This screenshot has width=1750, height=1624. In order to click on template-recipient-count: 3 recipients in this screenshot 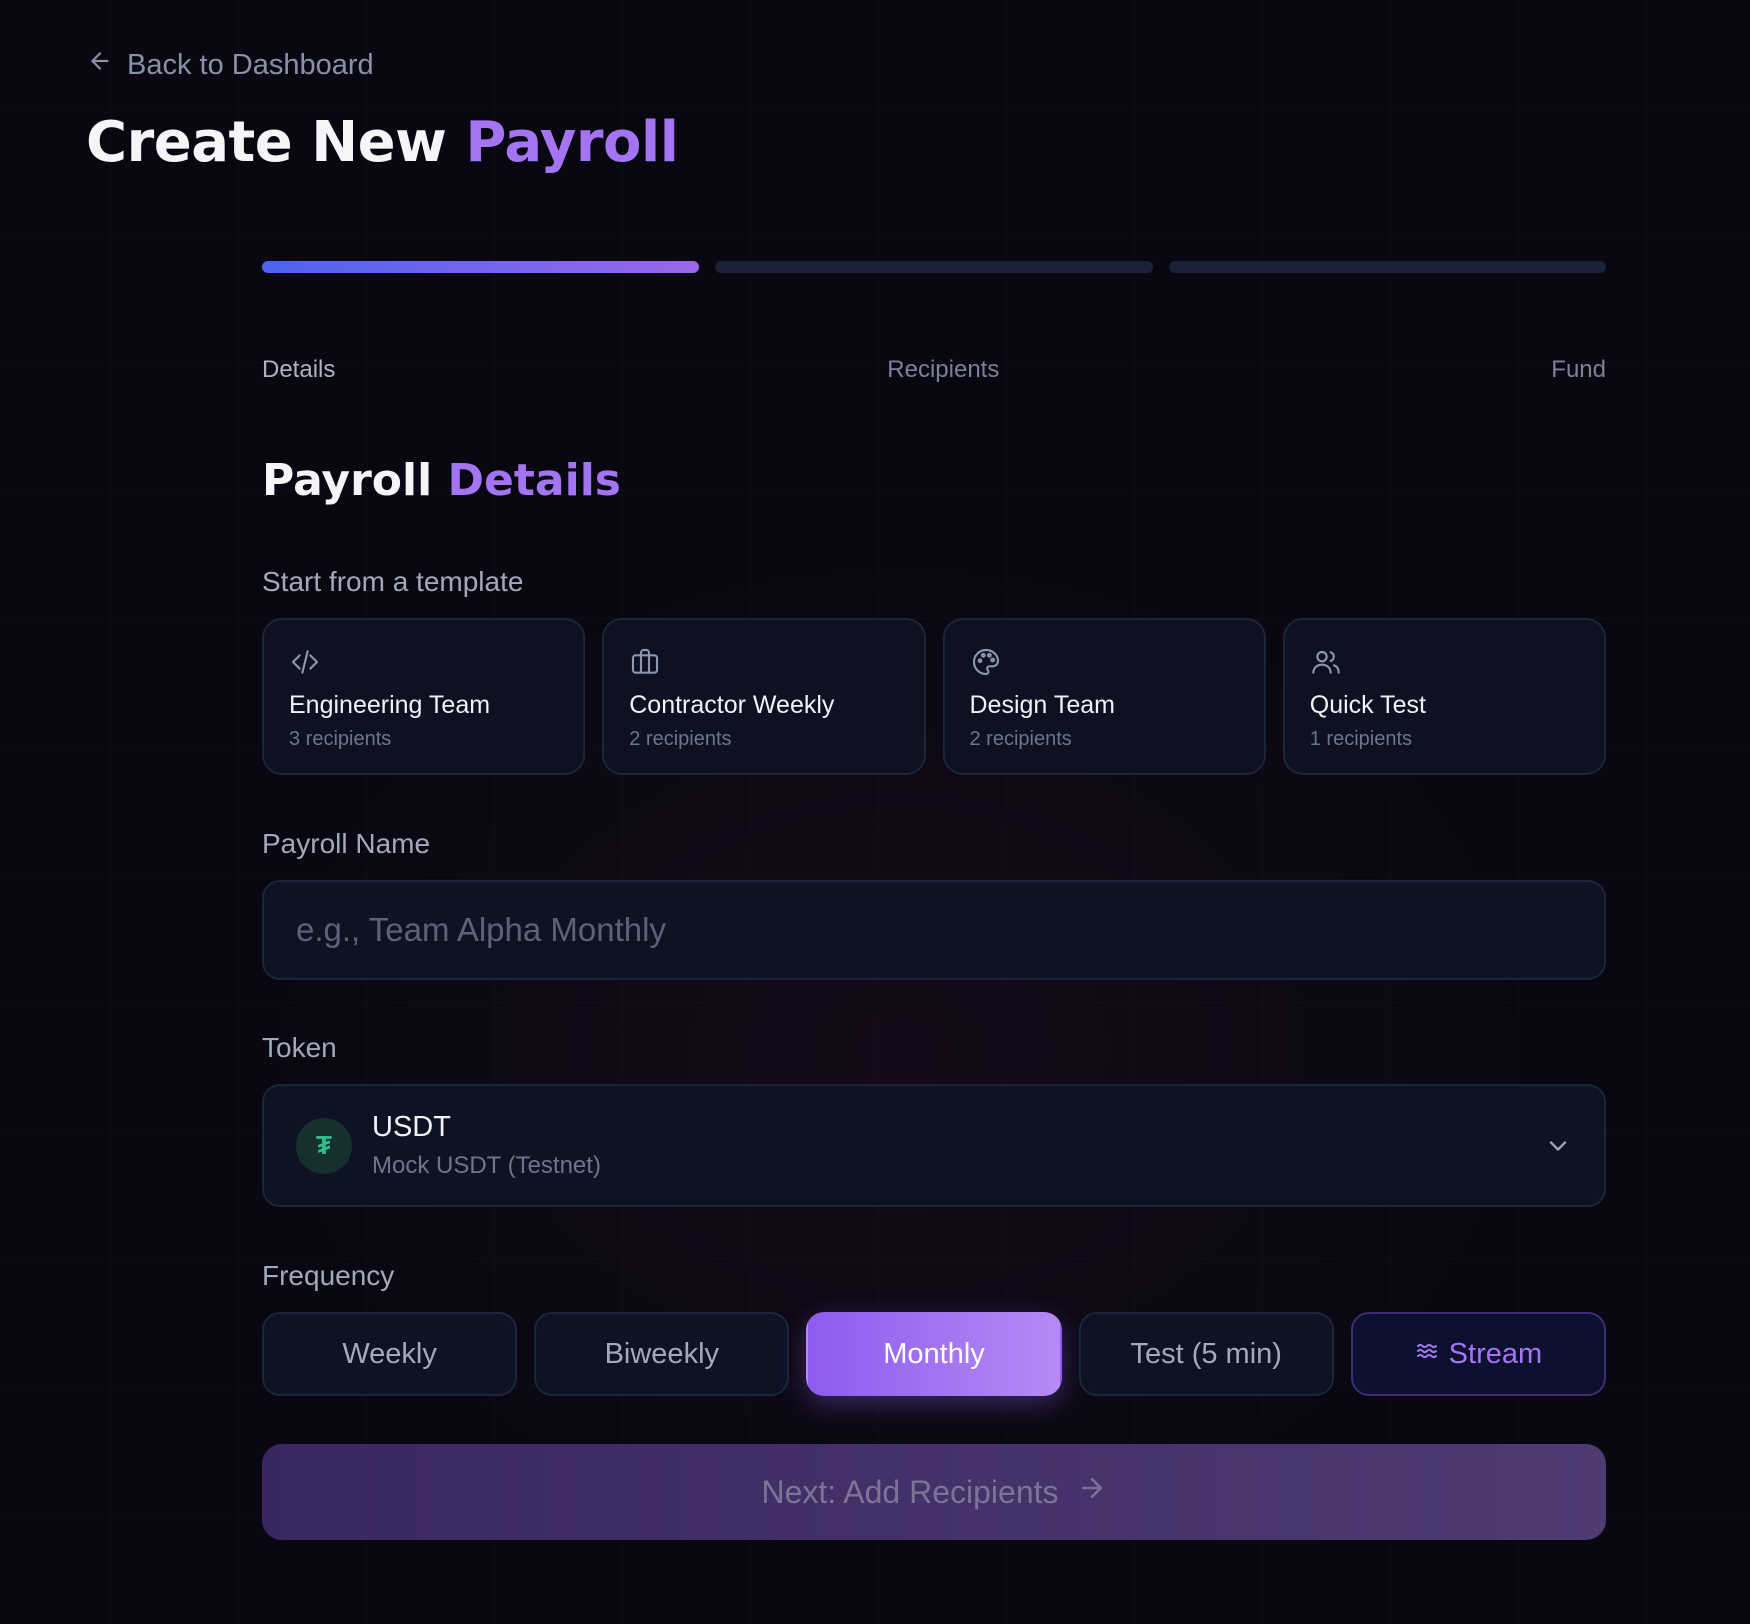, I will do `click(340, 739)`.